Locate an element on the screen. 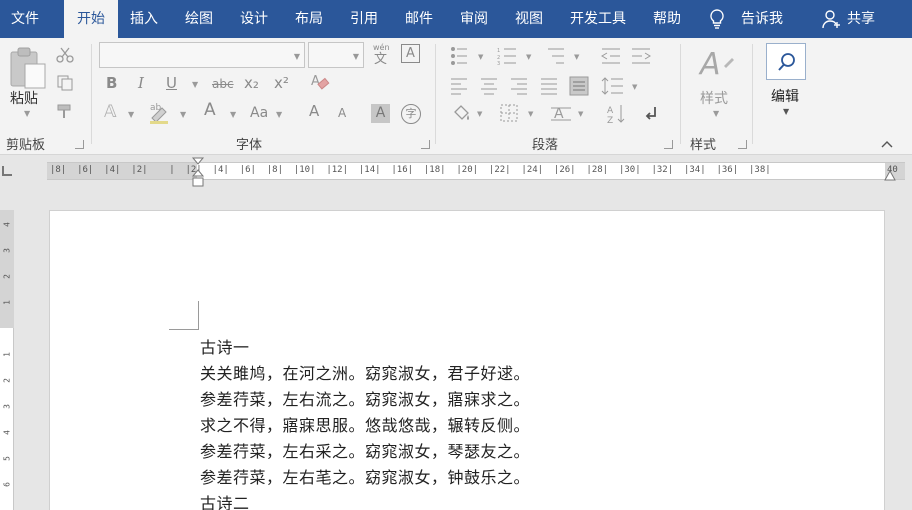 This screenshot has height=510, width=912. distributed-button is located at coordinates (579, 86).